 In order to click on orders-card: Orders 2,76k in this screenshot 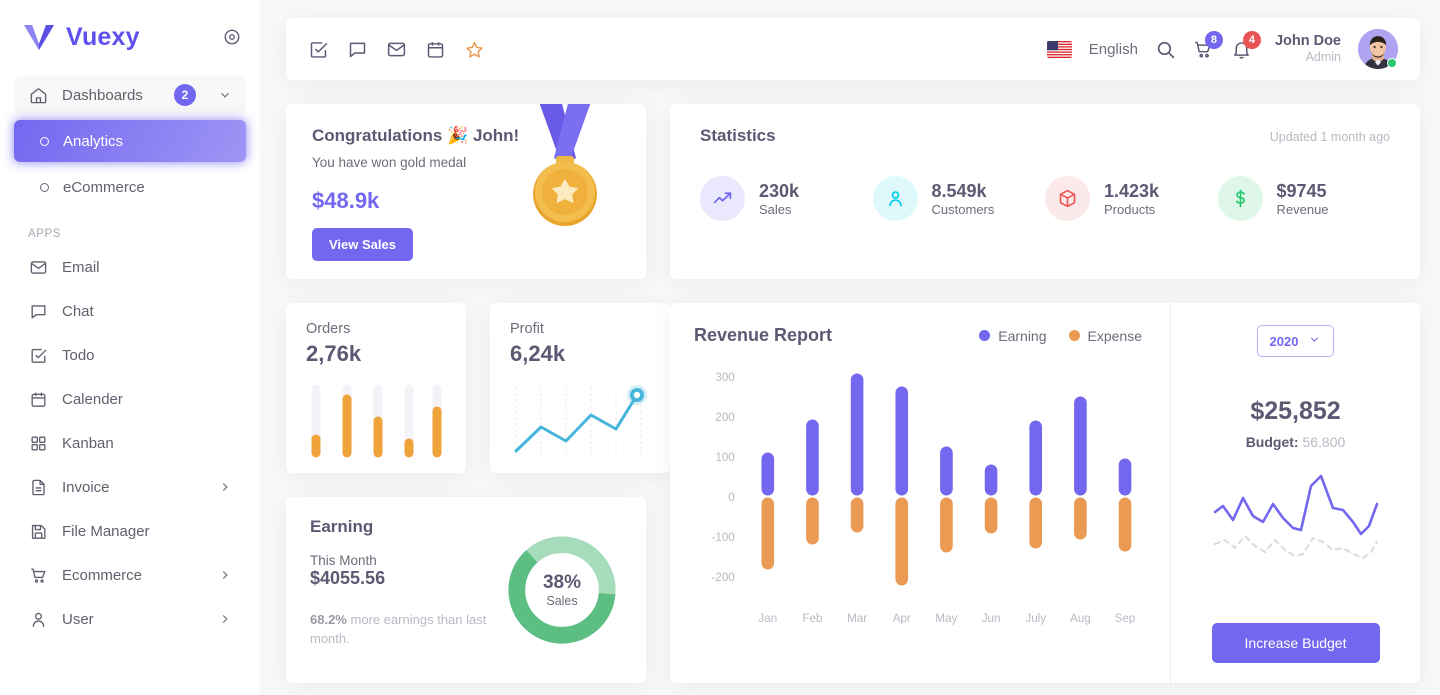, I will do `click(376, 388)`.